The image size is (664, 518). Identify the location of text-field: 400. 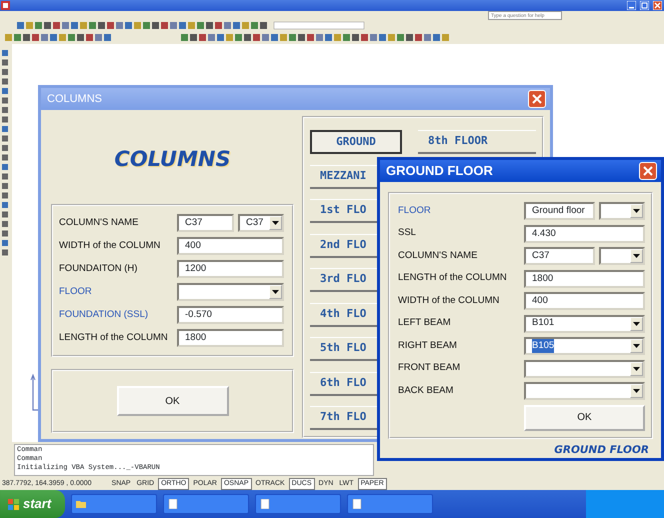
(584, 301).